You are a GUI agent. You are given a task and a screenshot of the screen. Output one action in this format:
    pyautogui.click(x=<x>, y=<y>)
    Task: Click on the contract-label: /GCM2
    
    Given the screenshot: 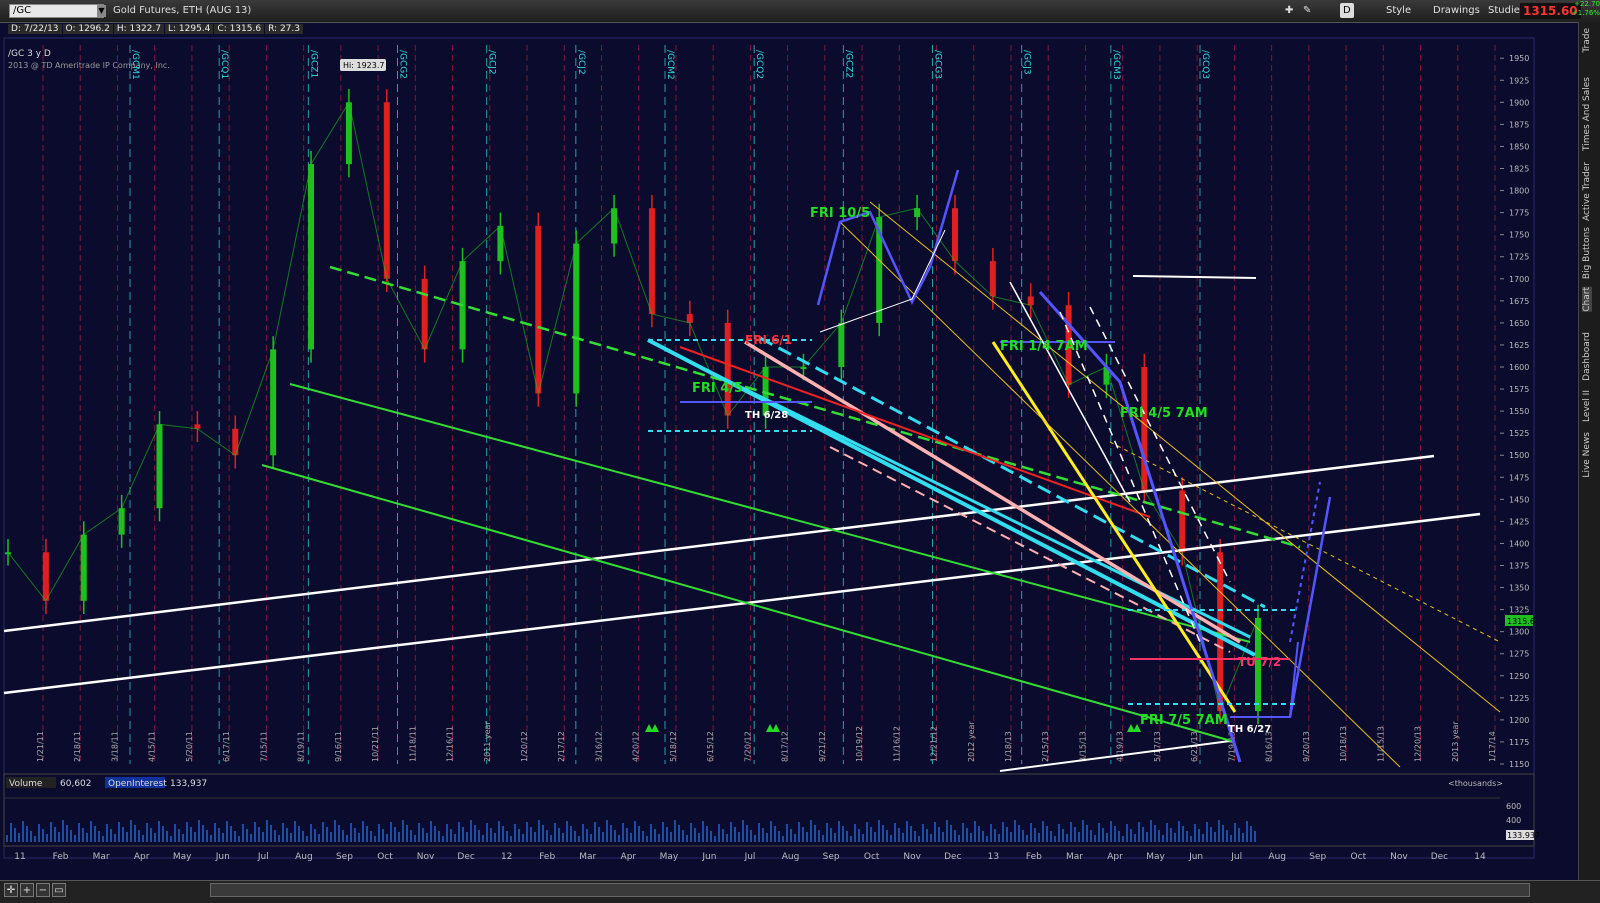 What is the action you would take?
    pyautogui.click(x=670, y=65)
    